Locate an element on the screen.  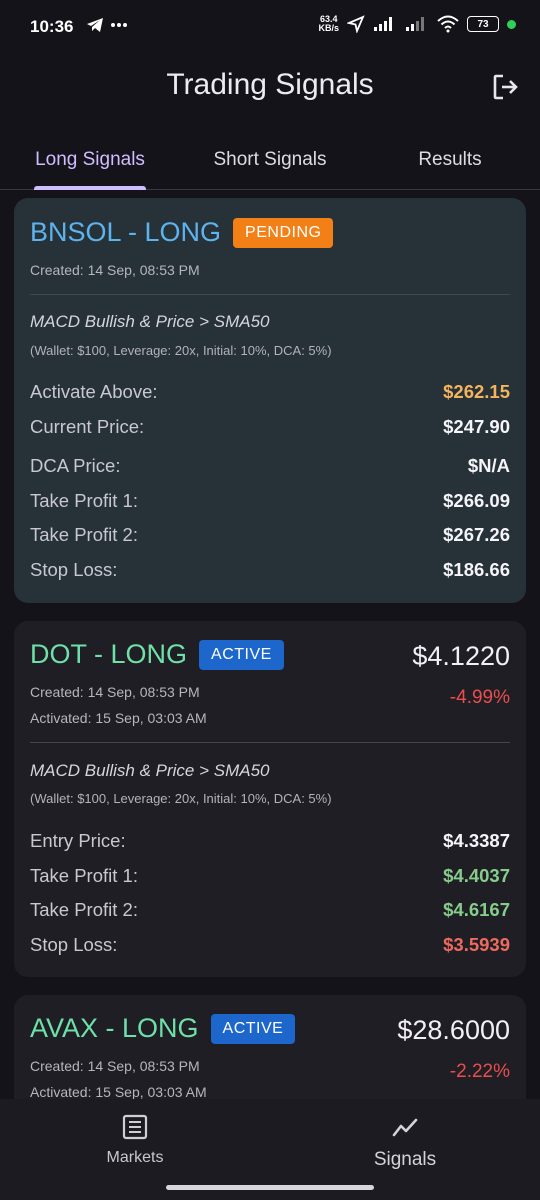
signal-tabs: Long Signals Short Signals Results is located at coordinates (270, 160).